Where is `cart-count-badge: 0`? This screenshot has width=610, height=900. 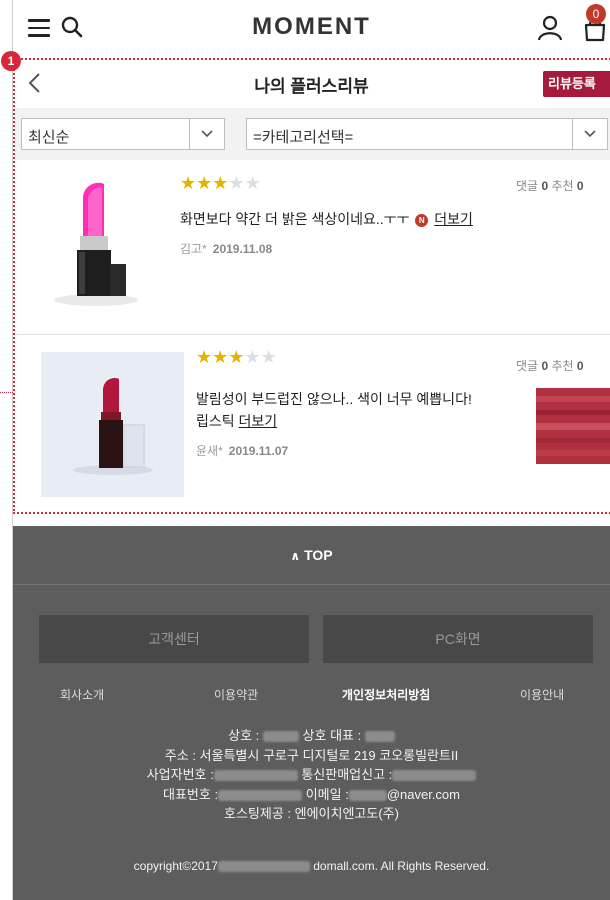
cart-count-badge: 0 is located at coordinates (596, 14).